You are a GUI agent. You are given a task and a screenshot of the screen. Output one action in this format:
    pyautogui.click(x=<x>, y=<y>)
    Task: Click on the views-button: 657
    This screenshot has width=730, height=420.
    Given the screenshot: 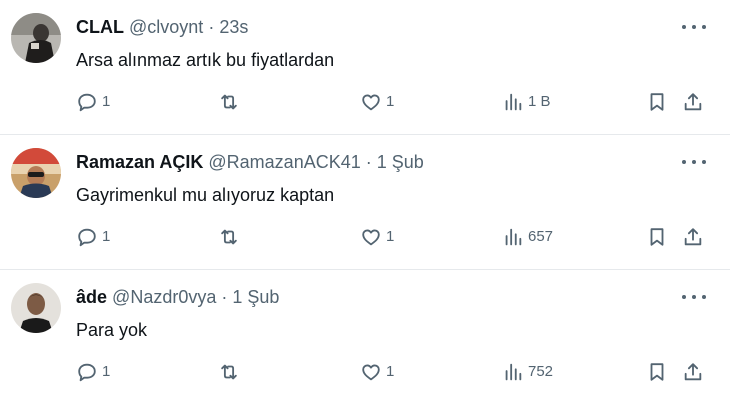 What is the action you would take?
    pyautogui.click(x=527, y=237)
    